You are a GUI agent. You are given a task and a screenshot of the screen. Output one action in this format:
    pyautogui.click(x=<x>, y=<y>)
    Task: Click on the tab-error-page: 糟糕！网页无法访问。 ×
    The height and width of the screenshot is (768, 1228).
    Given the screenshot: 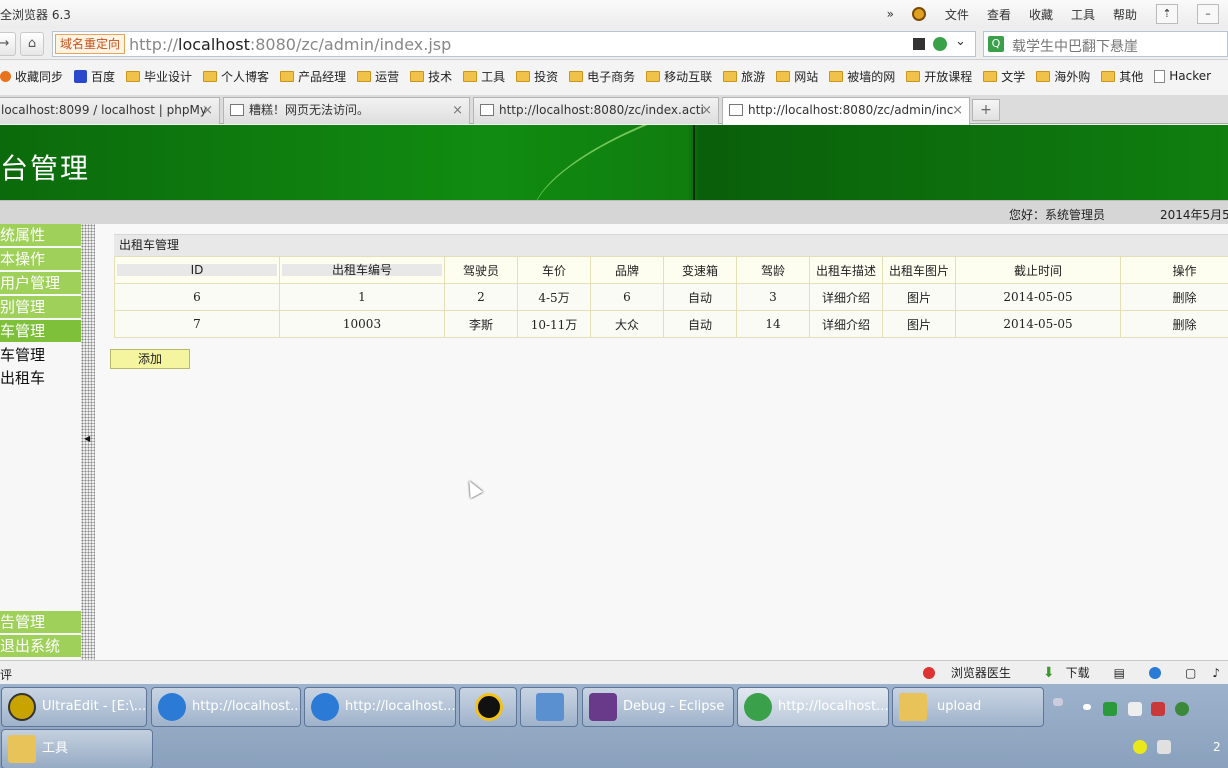 What is the action you would take?
    pyautogui.click(x=346, y=110)
    